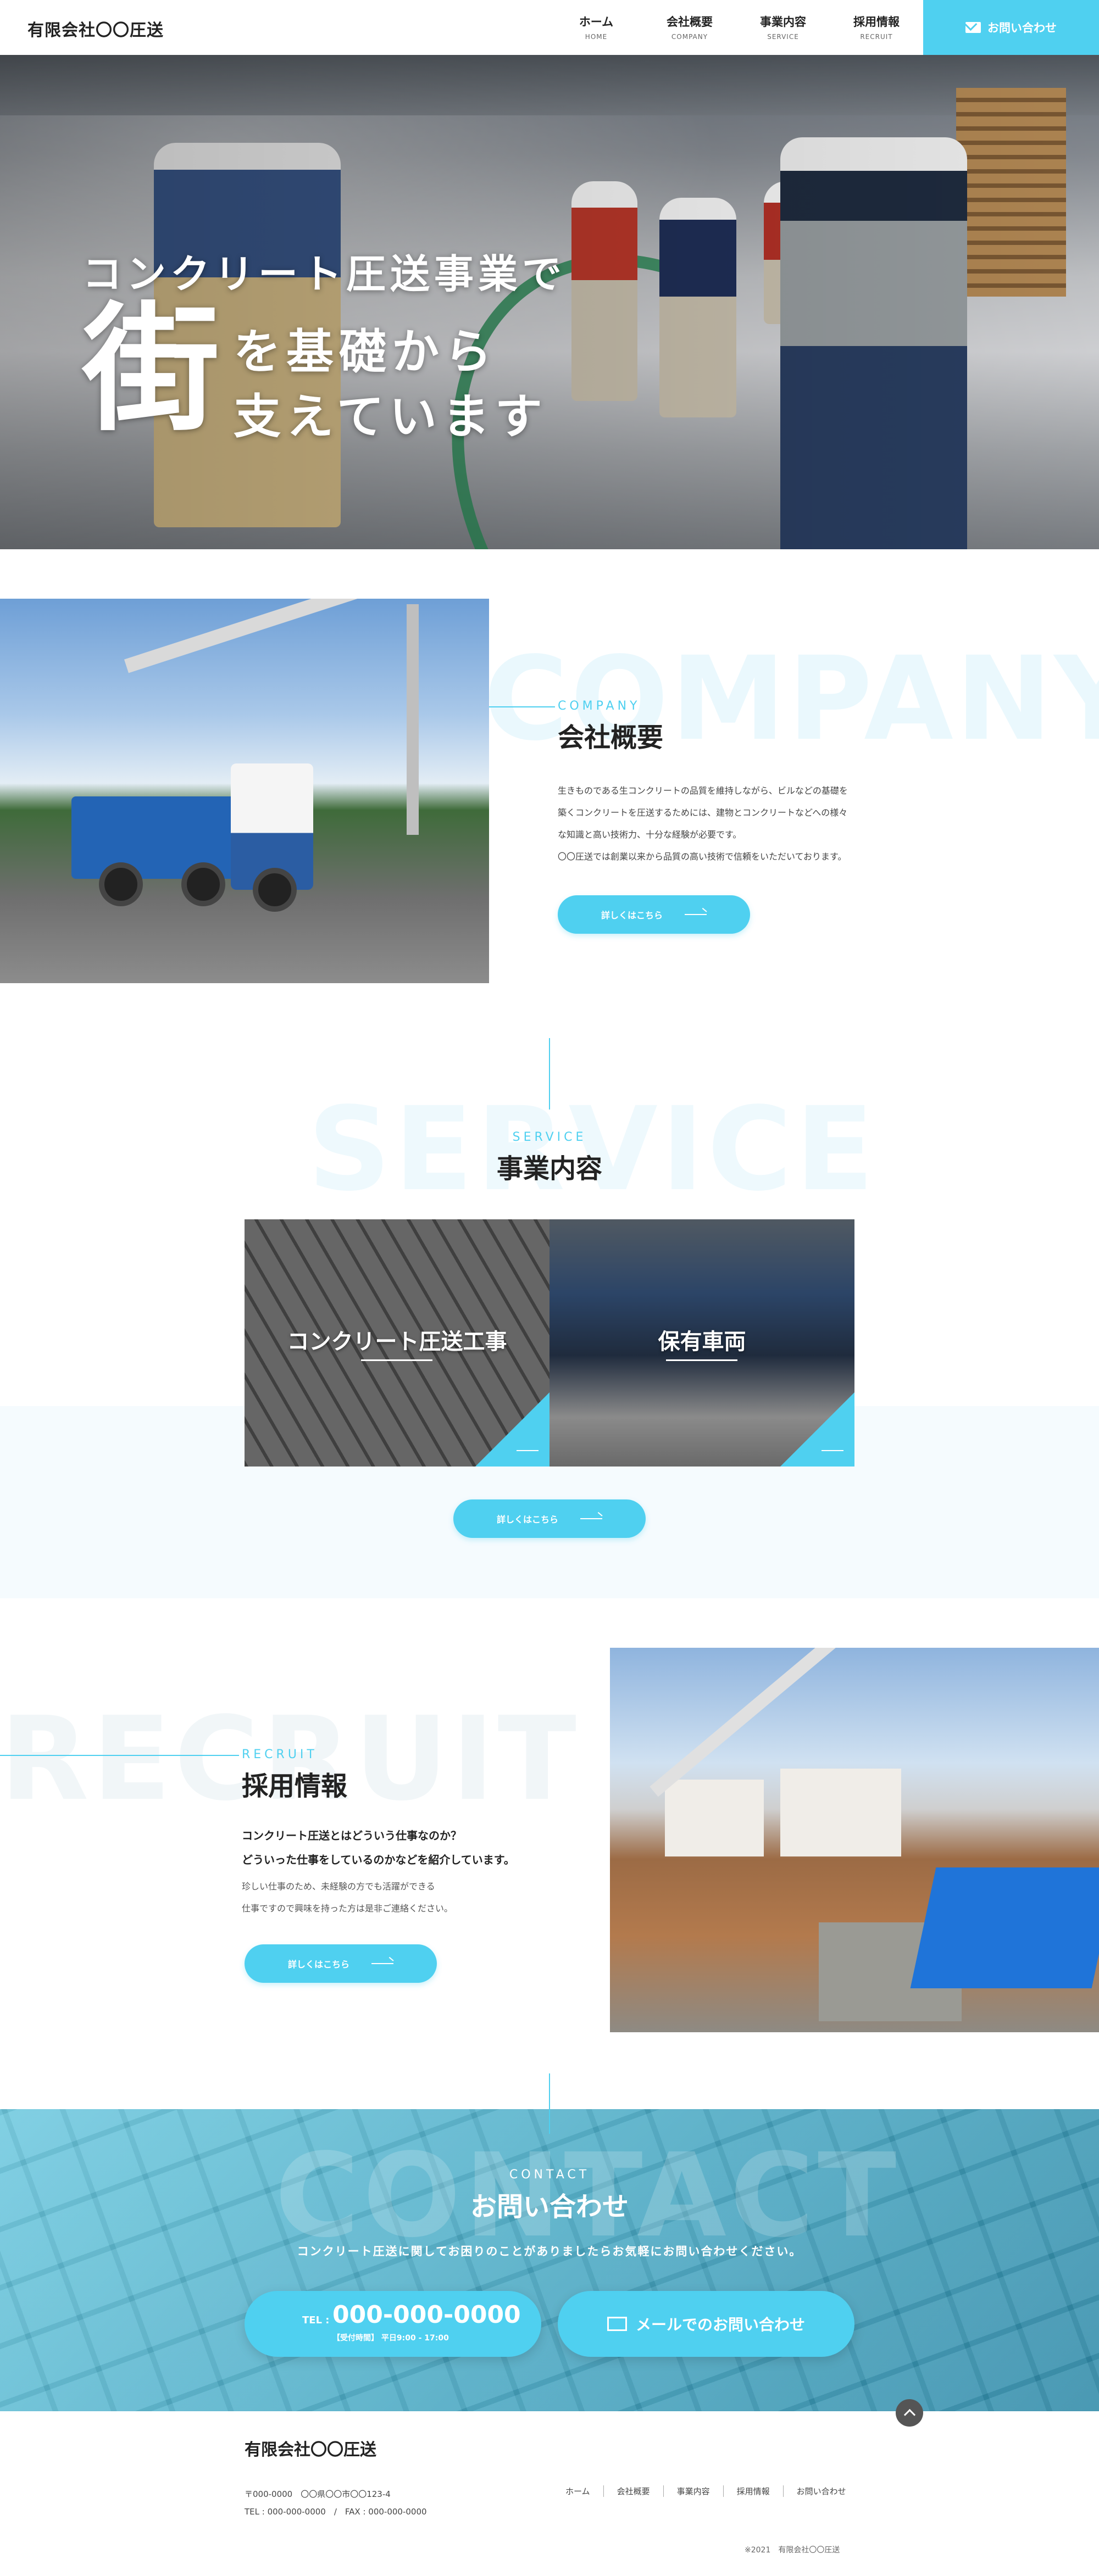 The height and width of the screenshot is (2576, 1099). What do you see at coordinates (336, 2512) in the screenshot?
I see `telfax-line: TEL : 000-000-0000 / FAX : 000-000-0000` at bounding box center [336, 2512].